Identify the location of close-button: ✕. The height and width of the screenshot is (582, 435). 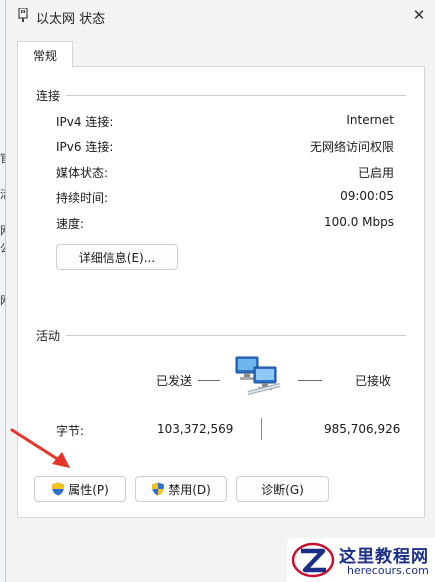
(419, 15).